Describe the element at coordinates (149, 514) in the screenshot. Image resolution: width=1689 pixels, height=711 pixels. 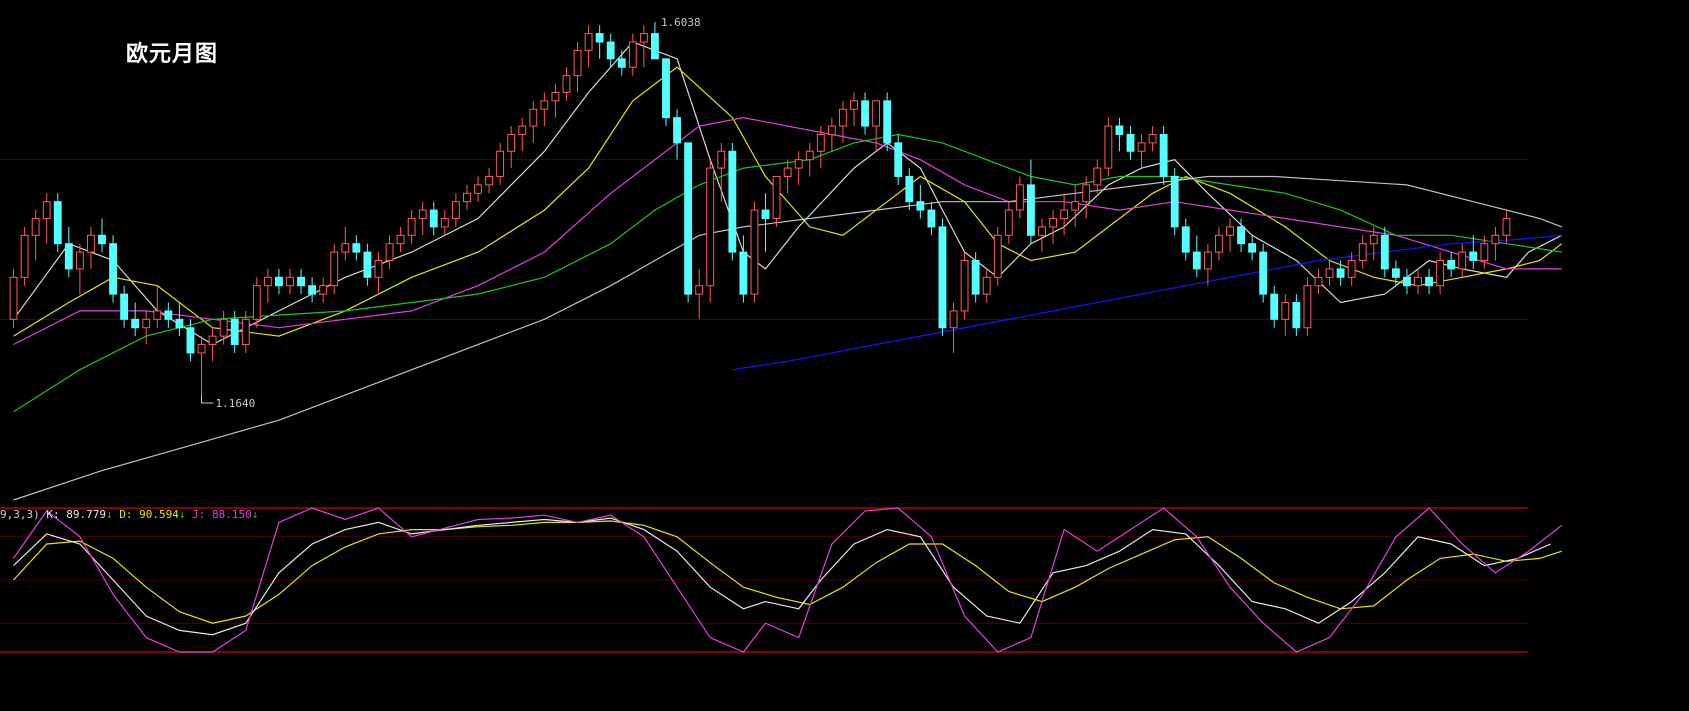
I see `kdj-d-value: D: 90.594` at that location.